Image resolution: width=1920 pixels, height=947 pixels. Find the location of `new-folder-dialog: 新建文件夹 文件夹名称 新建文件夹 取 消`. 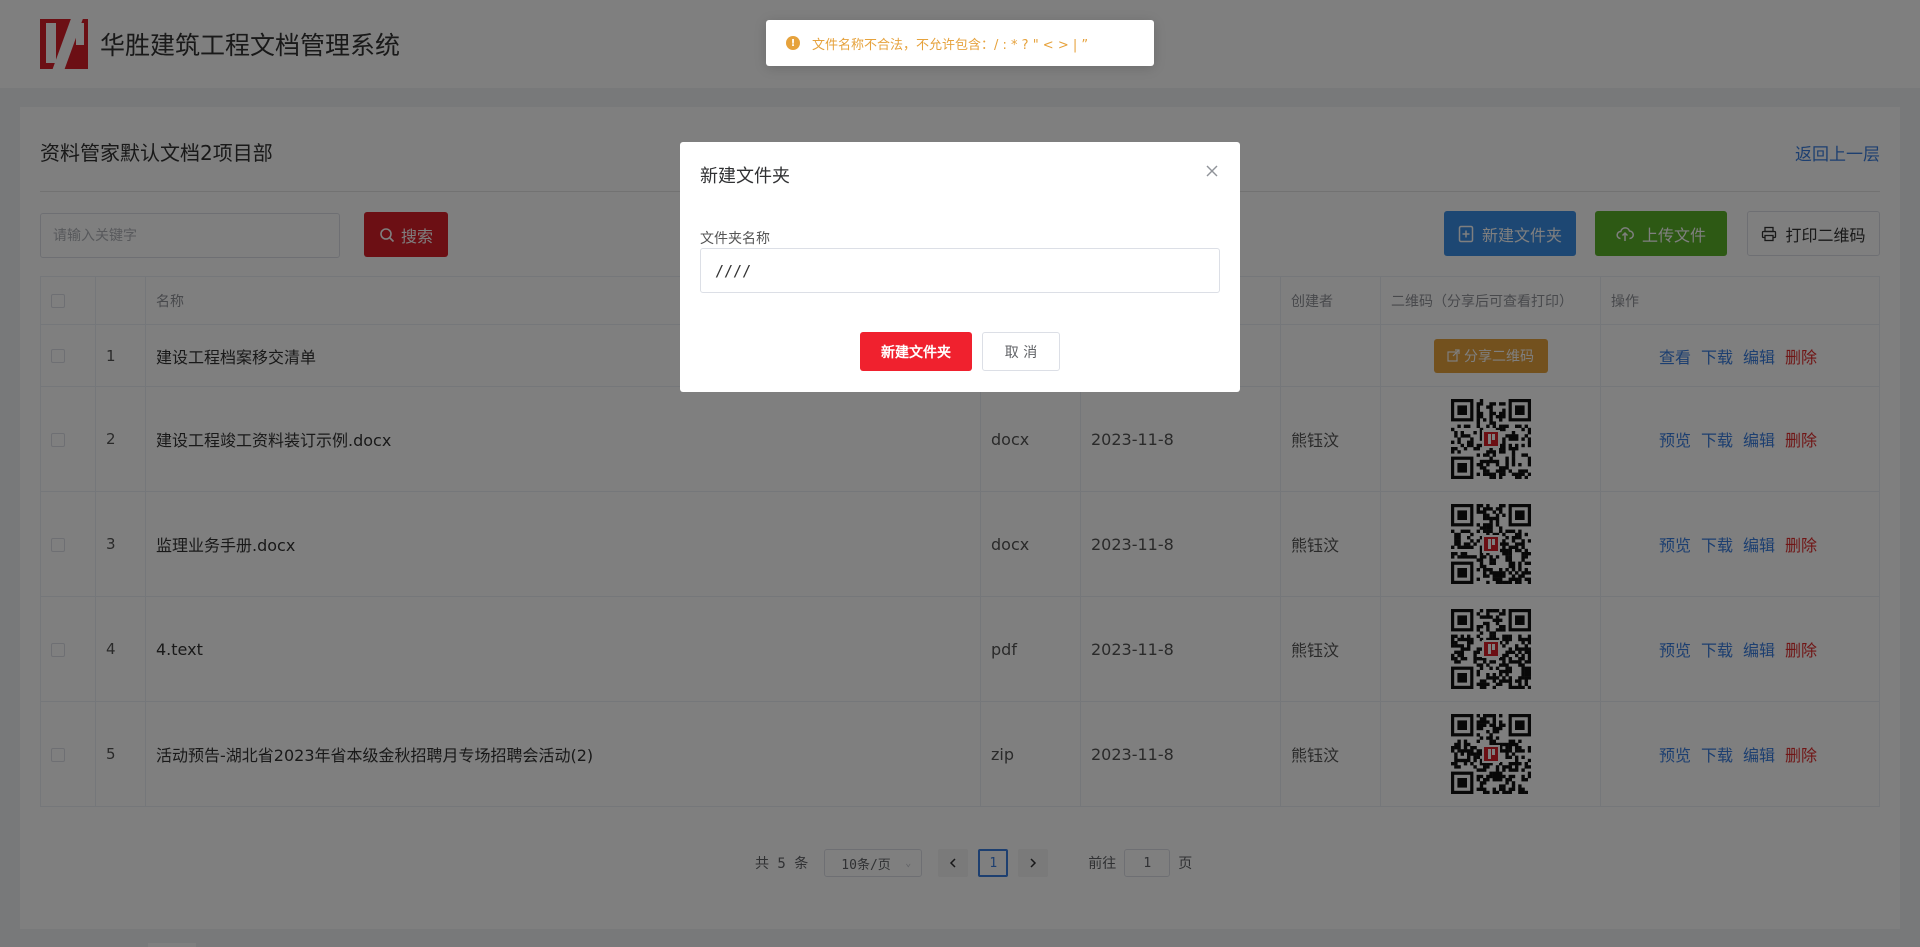

new-folder-dialog: 新建文件夹 文件夹名称 新建文件夹 取 消 is located at coordinates (960, 267).